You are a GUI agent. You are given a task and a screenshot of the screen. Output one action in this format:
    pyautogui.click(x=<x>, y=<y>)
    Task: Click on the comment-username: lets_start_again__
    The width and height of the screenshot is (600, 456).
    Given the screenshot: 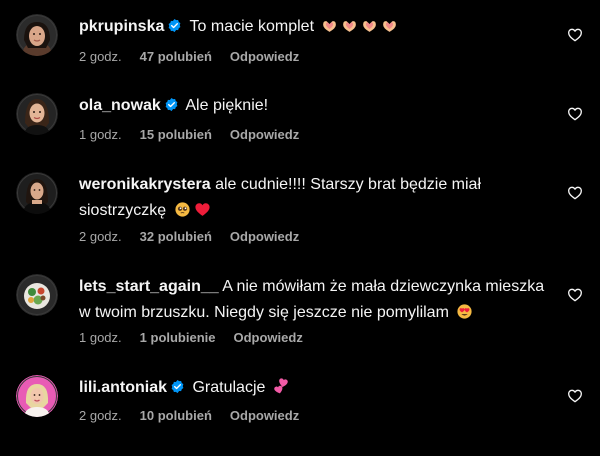 What is the action you would take?
    pyautogui.click(x=149, y=286)
    